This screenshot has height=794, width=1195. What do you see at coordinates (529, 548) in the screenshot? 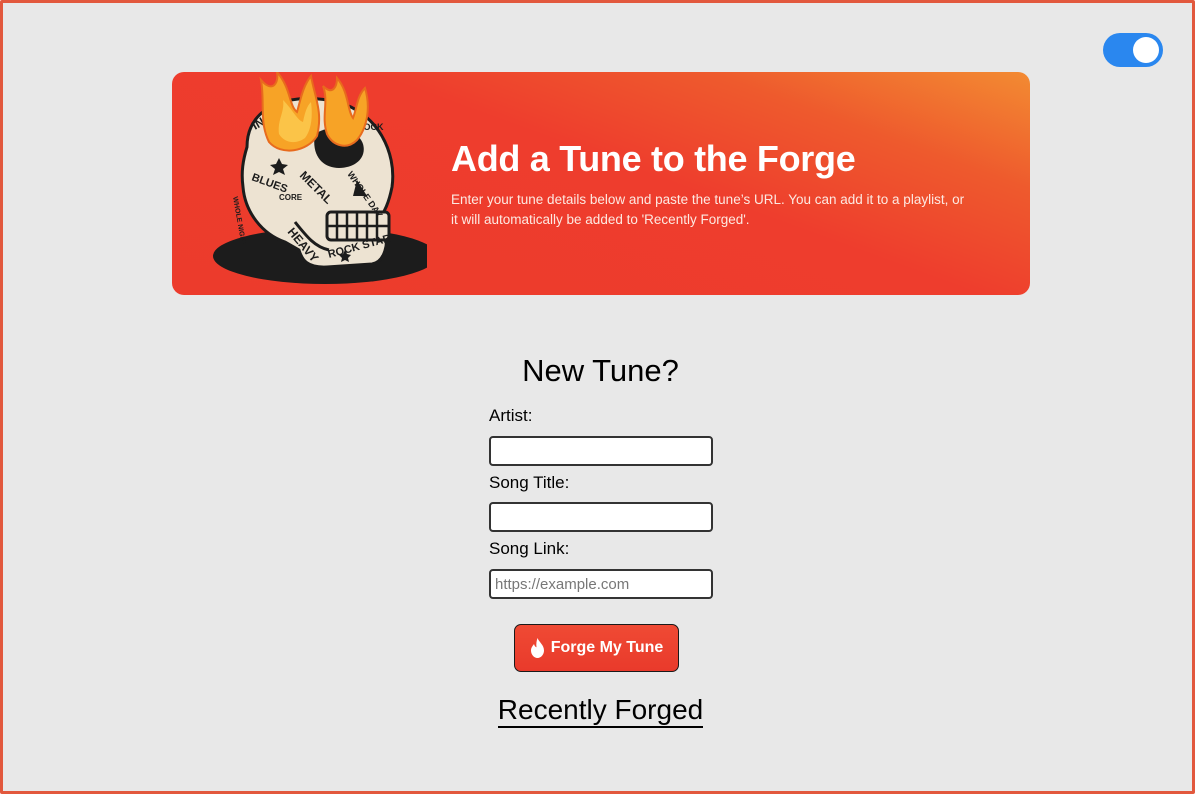
I see `song-link-label: Song Link:` at bounding box center [529, 548].